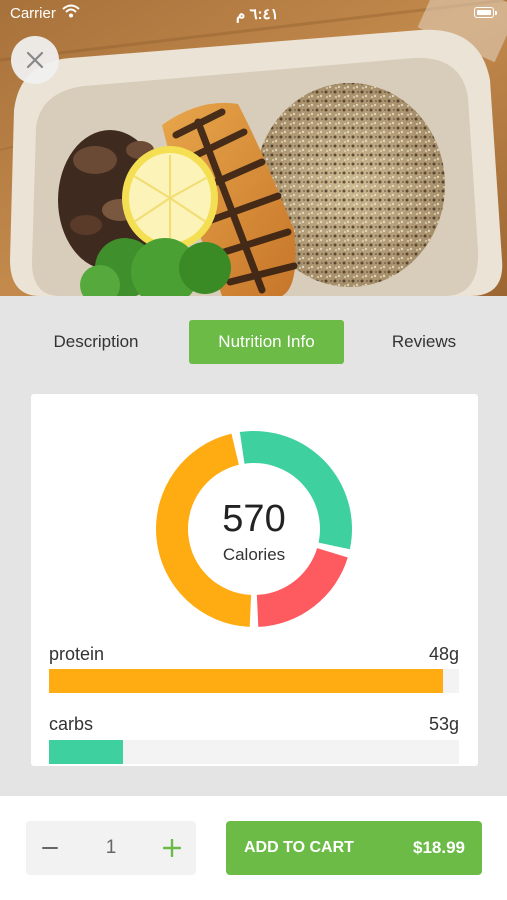 The height and width of the screenshot is (900, 507). I want to click on protein-amount: 48g, so click(443, 654).